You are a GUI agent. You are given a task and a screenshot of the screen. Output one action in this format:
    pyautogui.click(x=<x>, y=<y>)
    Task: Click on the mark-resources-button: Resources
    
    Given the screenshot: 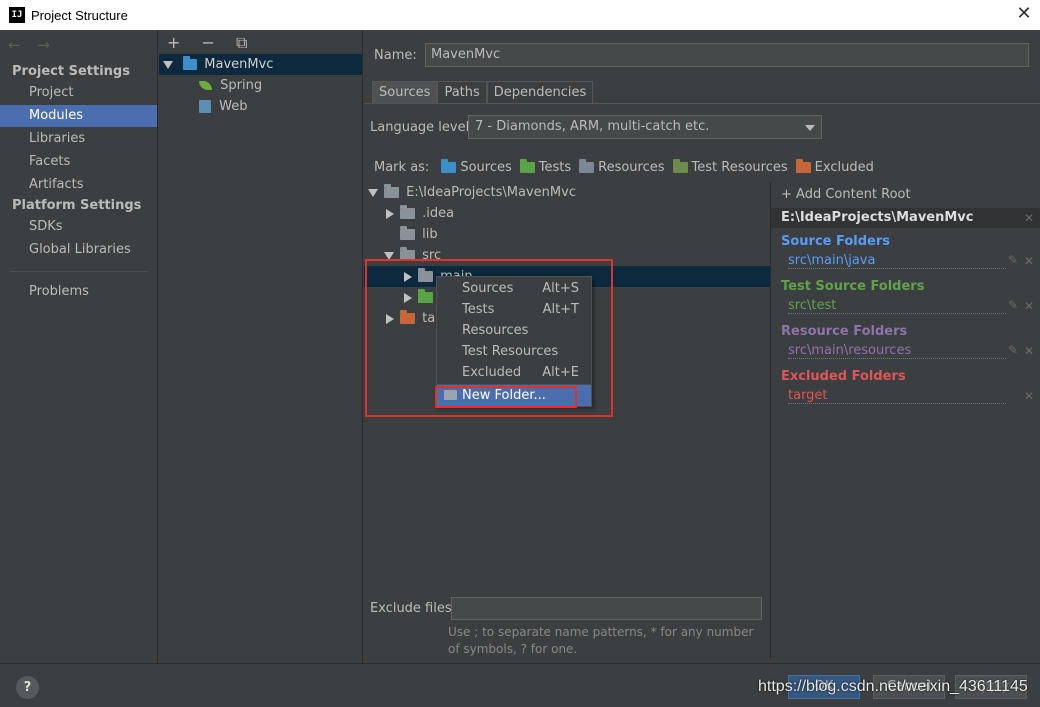 What is the action you would take?
    pyautogui.click(x=622, y=167)
    